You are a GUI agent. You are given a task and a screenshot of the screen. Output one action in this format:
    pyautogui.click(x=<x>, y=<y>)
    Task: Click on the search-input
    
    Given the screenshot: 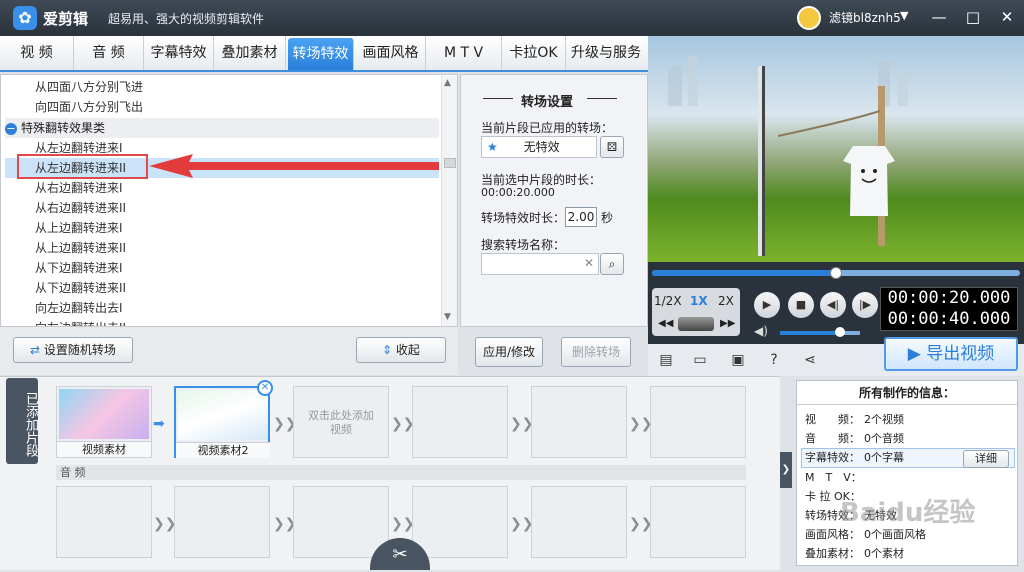 What is the action you would take?
    pyautogui.click(x=540, y=264)
    